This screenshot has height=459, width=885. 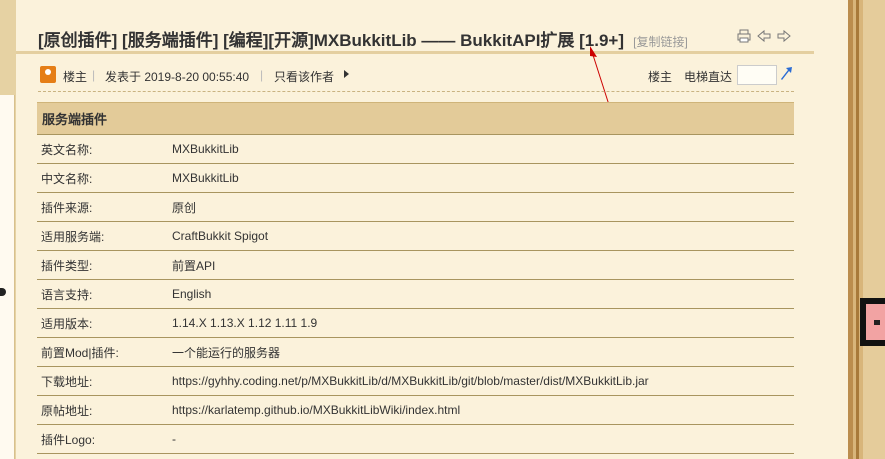 I want to click on table-row: 前置Mod|插件: 一个能运行的服务器, so click(x=415, y=352).